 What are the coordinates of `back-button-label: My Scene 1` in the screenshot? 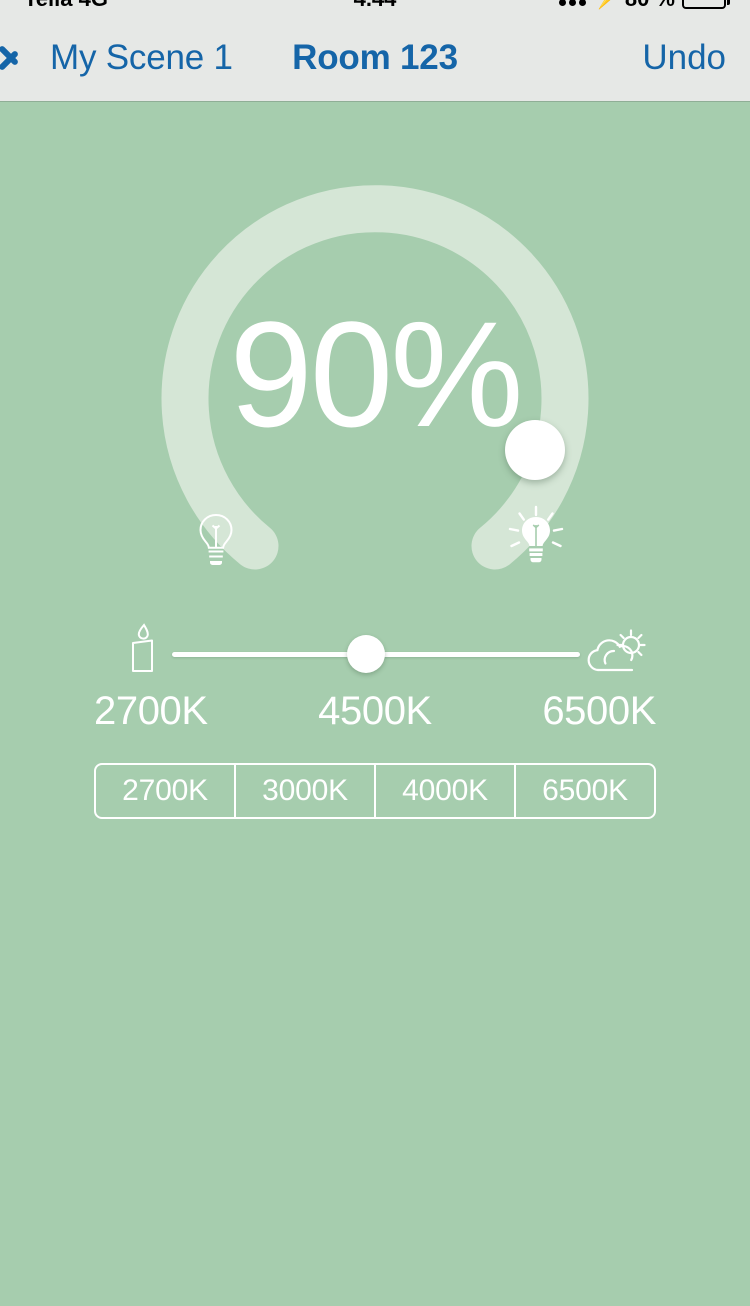 It's located at (141, 57).